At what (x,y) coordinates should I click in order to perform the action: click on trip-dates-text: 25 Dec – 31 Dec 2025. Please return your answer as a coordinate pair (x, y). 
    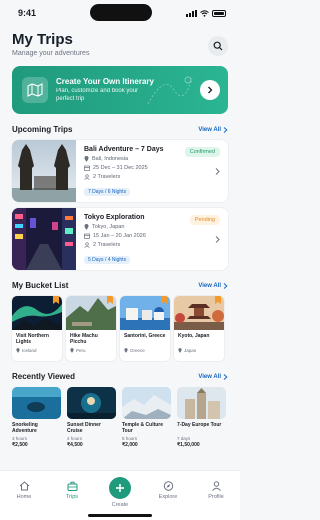
    Looking at the image, I should click on (120, 168).